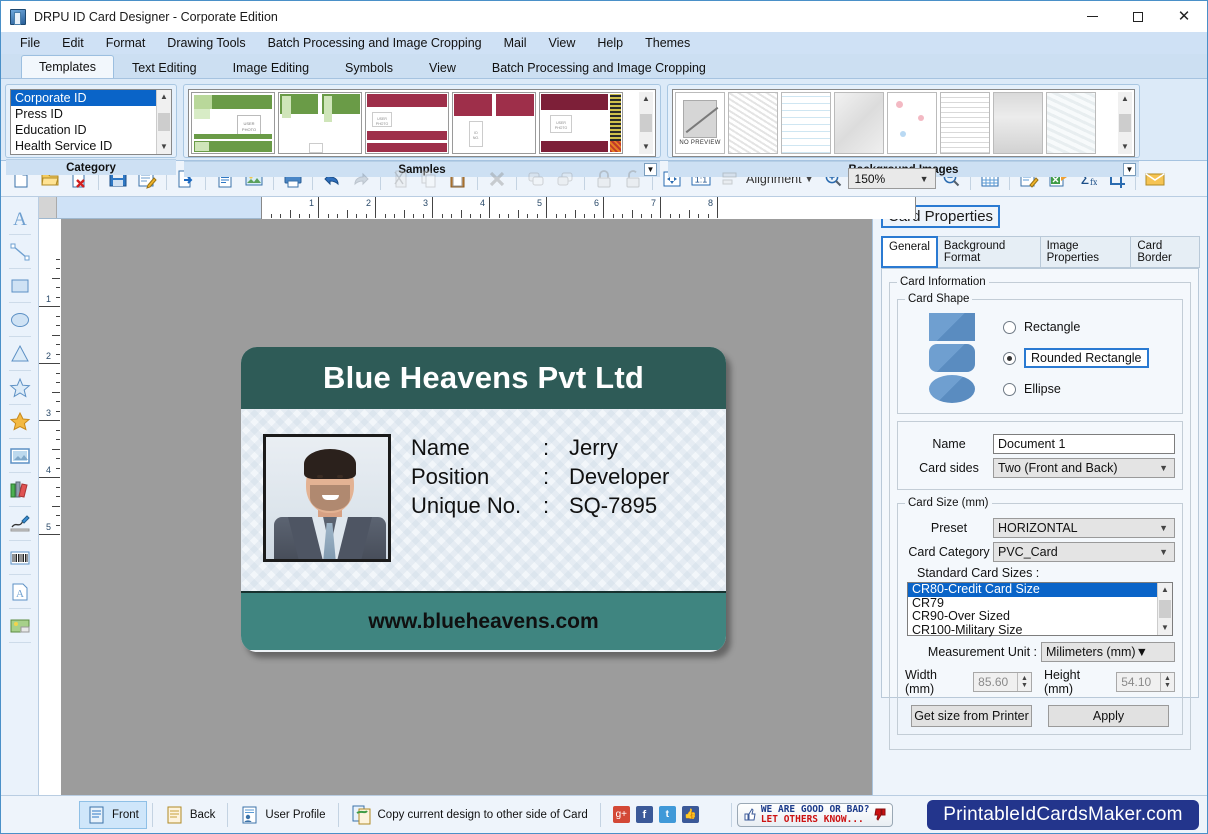 This screenshot has height=834, width=1208. What do you see at coordinates (126, 43) in the screenshot?
I see `menu-format: Format` at bounding box center [126, 43].